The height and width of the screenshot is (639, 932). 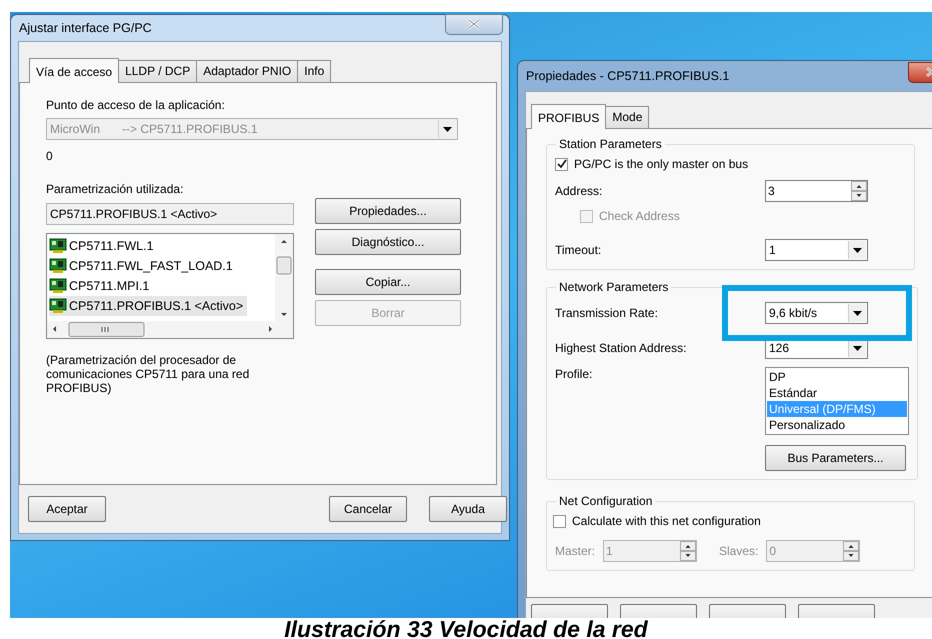 What do you see at coordinates (816, 313) in the screenshot?
I see `dropdown-field: 9,6 kbit/s` at bounding box center [816, 313].